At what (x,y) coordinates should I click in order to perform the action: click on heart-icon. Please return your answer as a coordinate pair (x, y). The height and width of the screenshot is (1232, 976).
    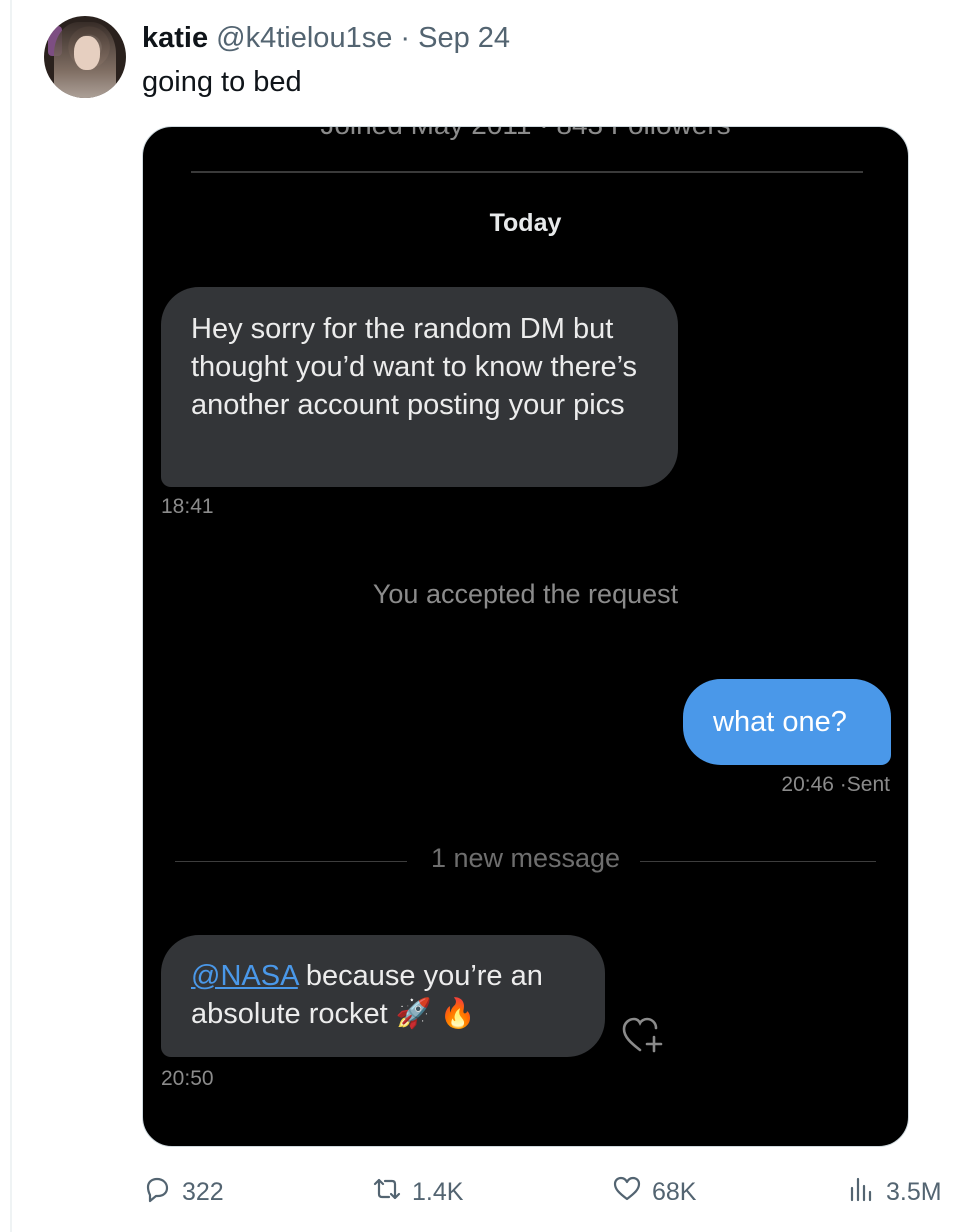
    Looking at the image, I should click on (627, 1192).